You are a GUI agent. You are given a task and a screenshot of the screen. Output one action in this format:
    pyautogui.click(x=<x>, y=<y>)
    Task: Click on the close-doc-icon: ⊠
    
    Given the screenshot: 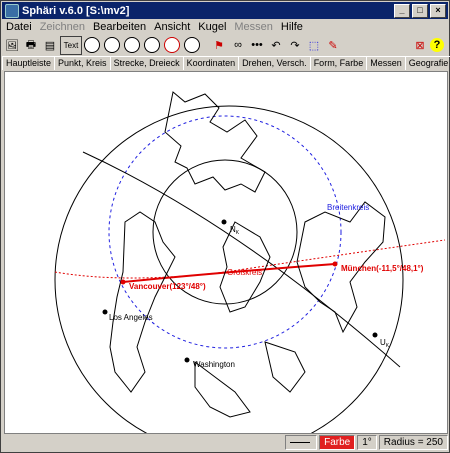 What is the action you would take?
    pyautogui.click(x=420, y=45)
    